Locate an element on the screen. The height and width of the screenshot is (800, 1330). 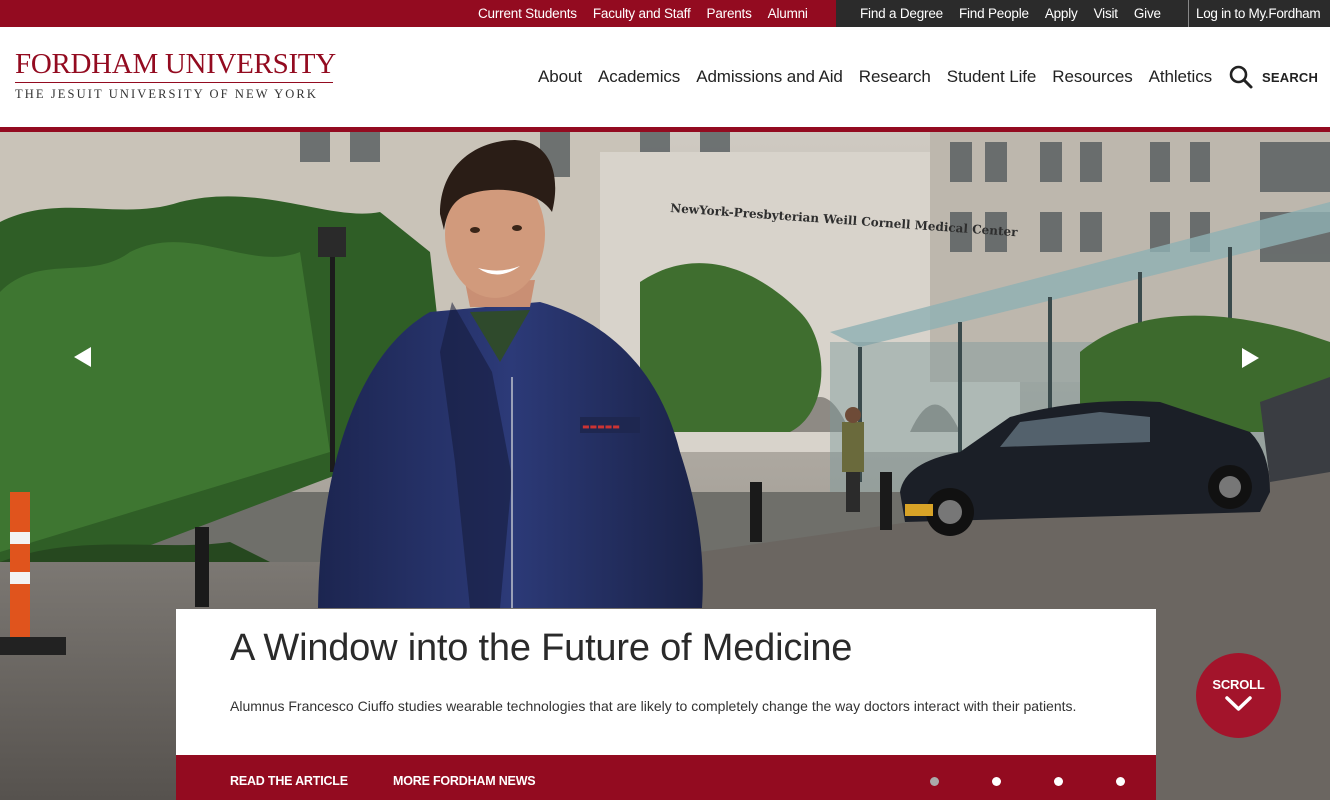
hero-caption-bar: READ THE ARTICLE MORE FORDHAM NEWS is located at coordinates (666, 777).